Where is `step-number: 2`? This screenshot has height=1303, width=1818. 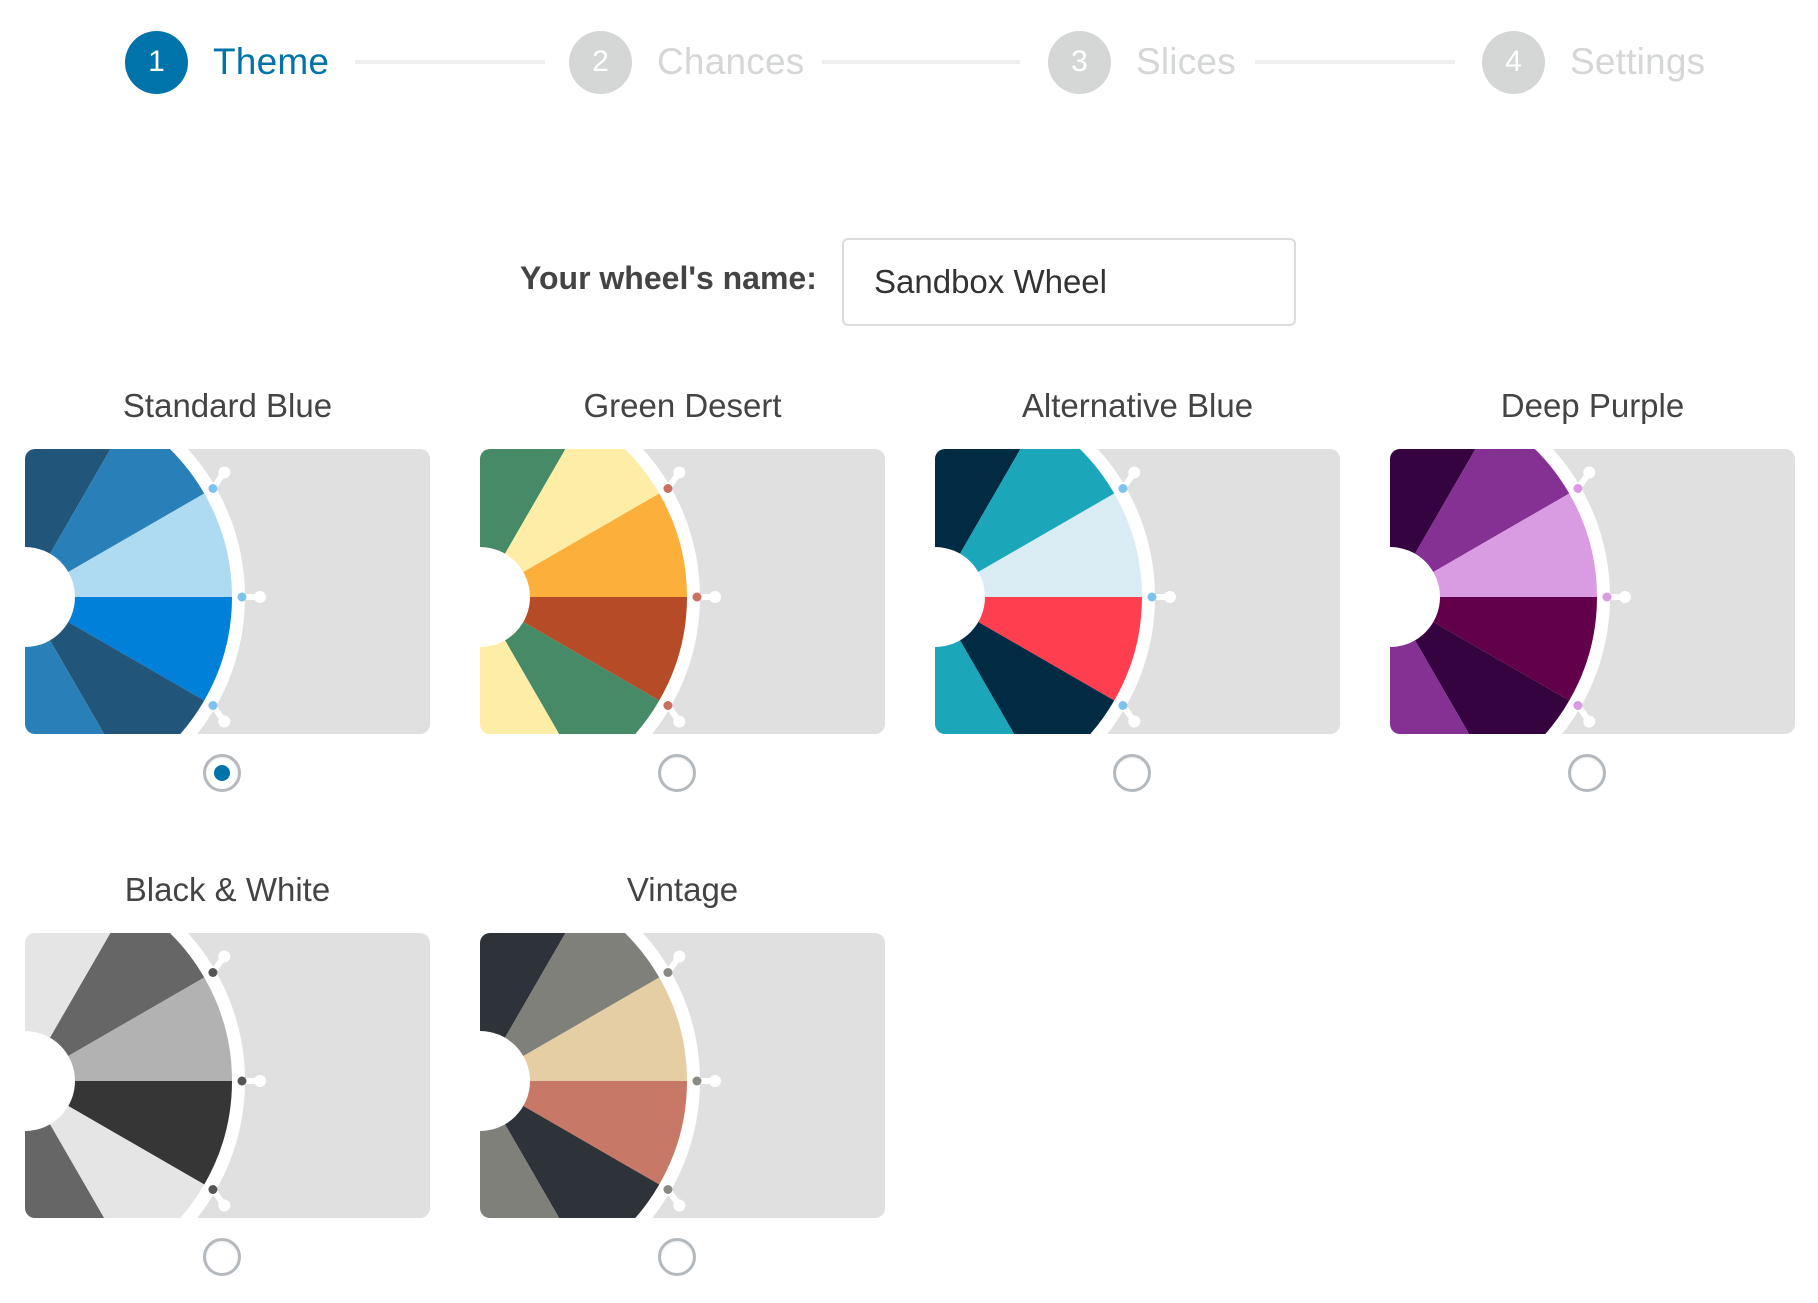
step-number: 2 is located at coordinates (600, 62).